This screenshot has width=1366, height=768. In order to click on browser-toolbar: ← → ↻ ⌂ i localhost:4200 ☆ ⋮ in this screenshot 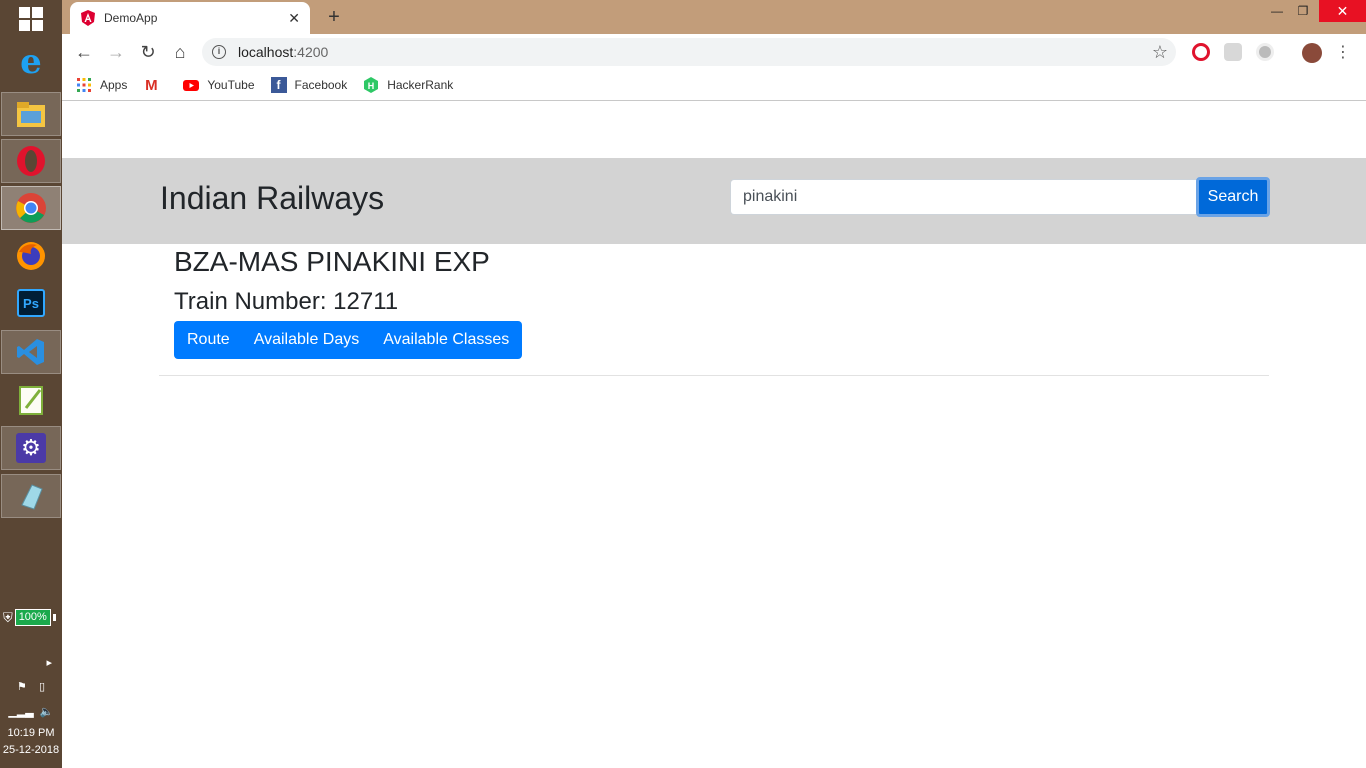, I will do `click(714, 52)`.